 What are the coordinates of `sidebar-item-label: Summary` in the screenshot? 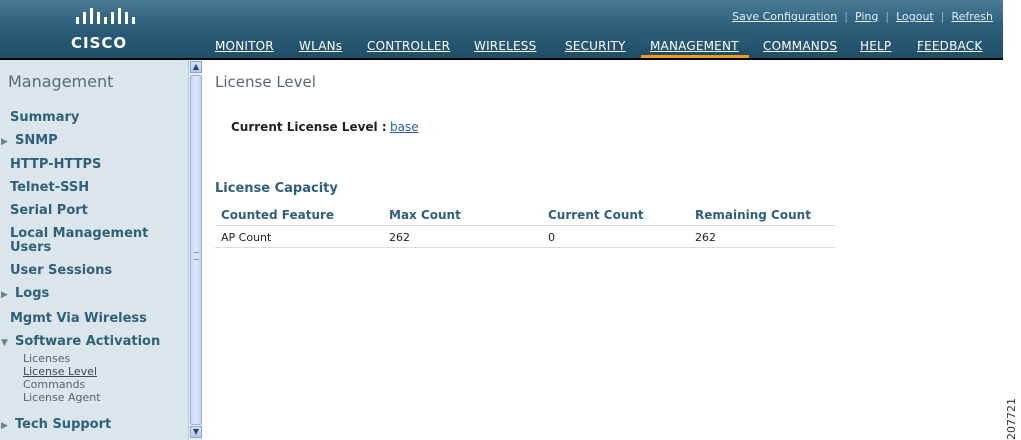 It's located at (45, 117).